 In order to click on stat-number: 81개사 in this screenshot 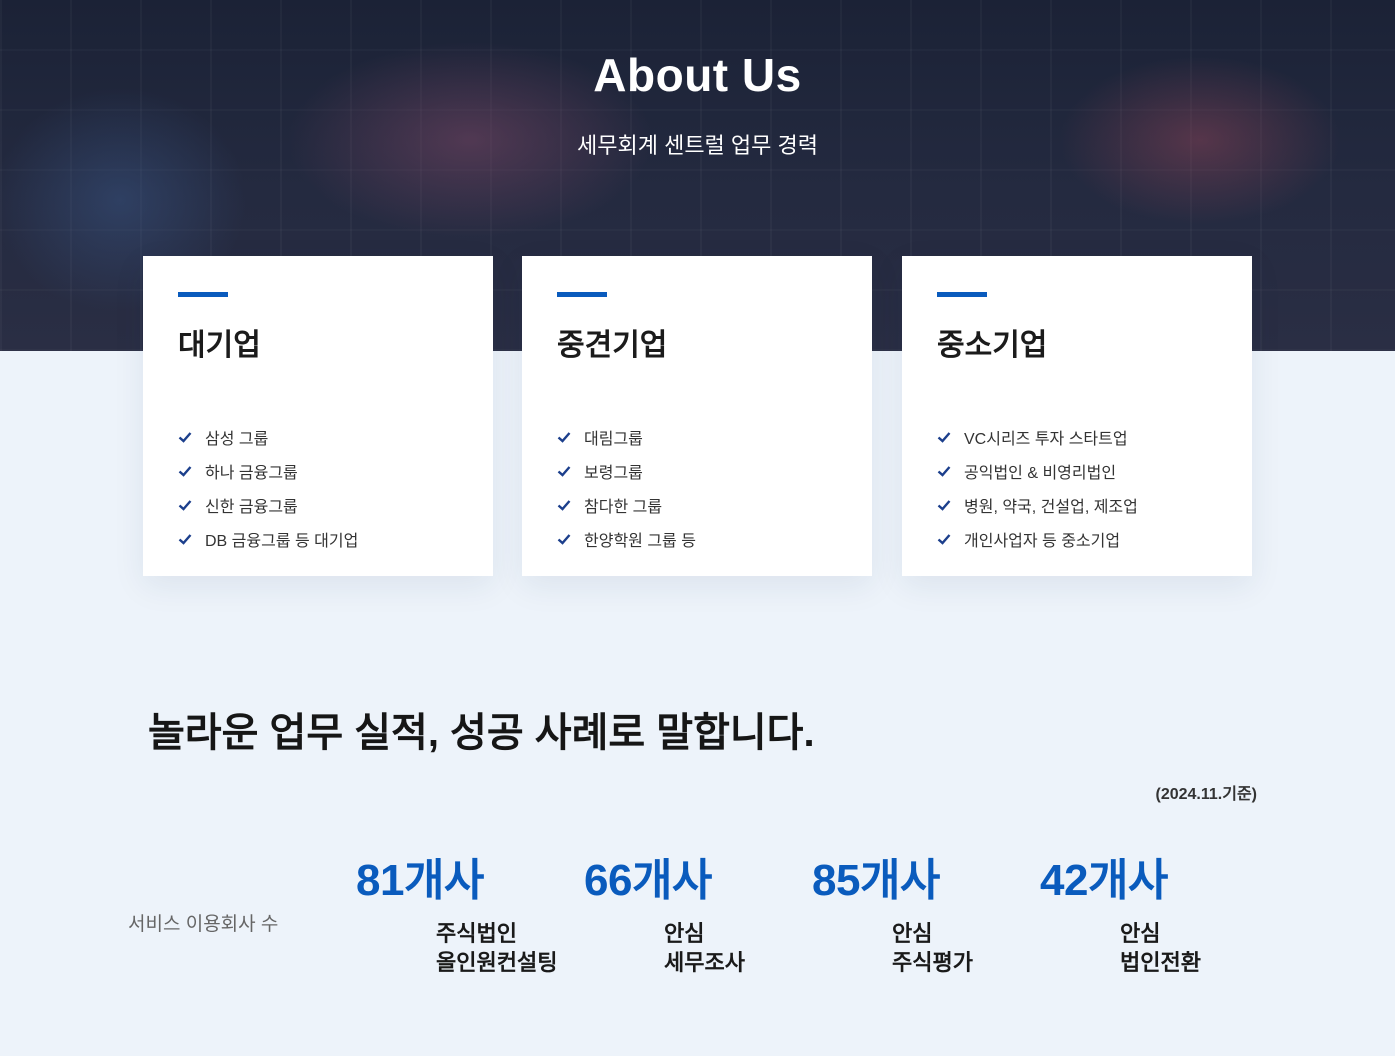, I will do `click(420, 880)`.